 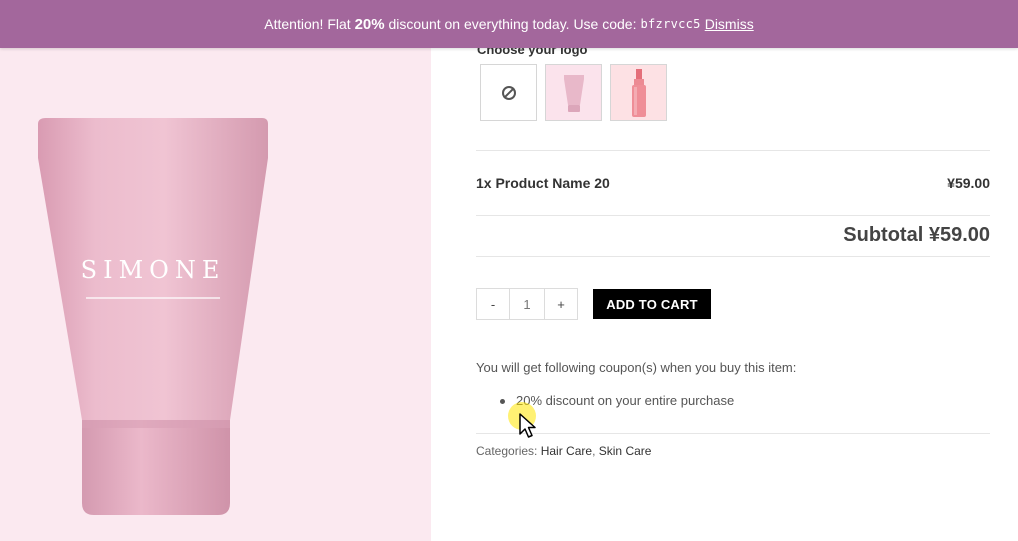 I want to click on quantity-input: 1, so click(x=527, y=304).